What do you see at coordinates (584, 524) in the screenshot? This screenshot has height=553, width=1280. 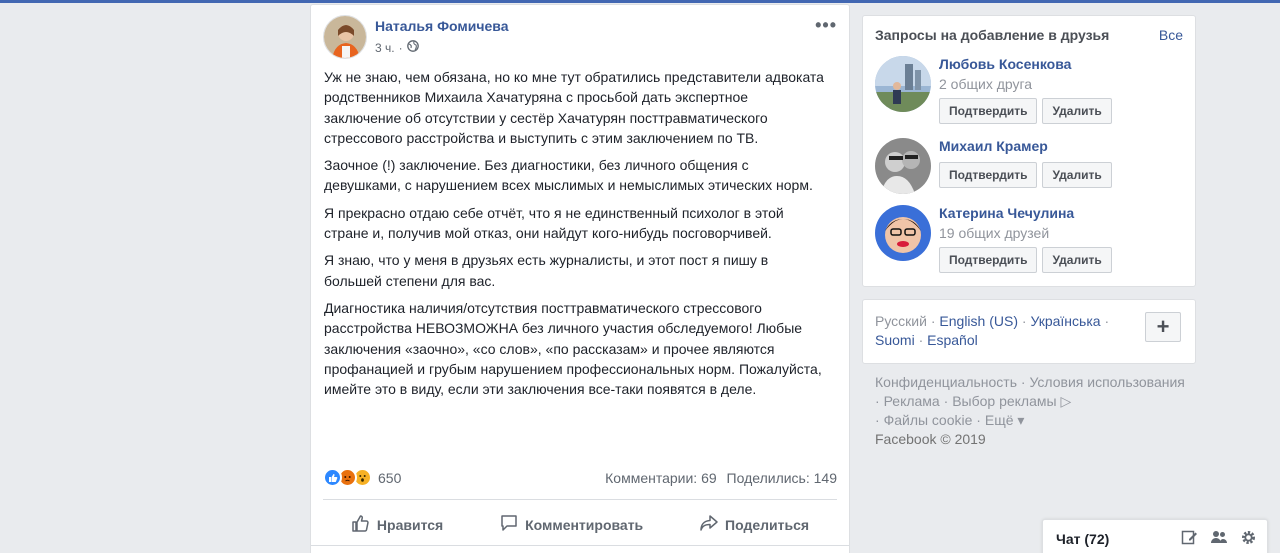 I see `comment-label: Комментировать` at bounding box center [584, 524].